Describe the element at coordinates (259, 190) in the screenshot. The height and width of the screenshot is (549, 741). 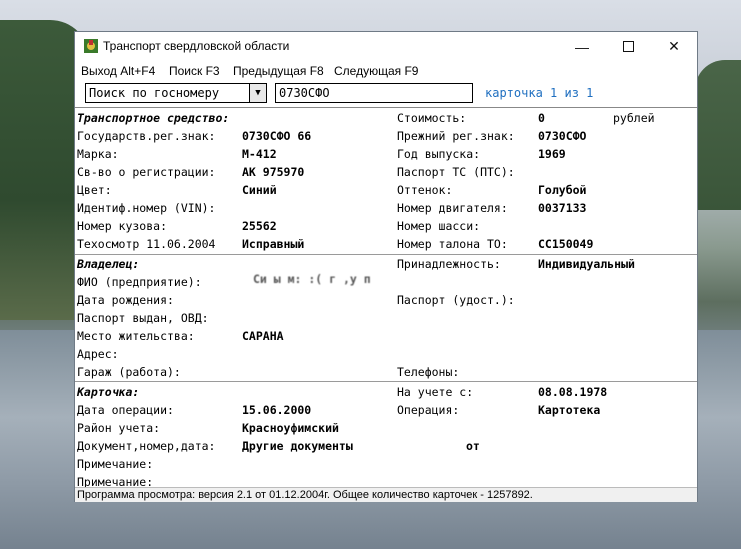
I see `color-value: Синий` at that location.